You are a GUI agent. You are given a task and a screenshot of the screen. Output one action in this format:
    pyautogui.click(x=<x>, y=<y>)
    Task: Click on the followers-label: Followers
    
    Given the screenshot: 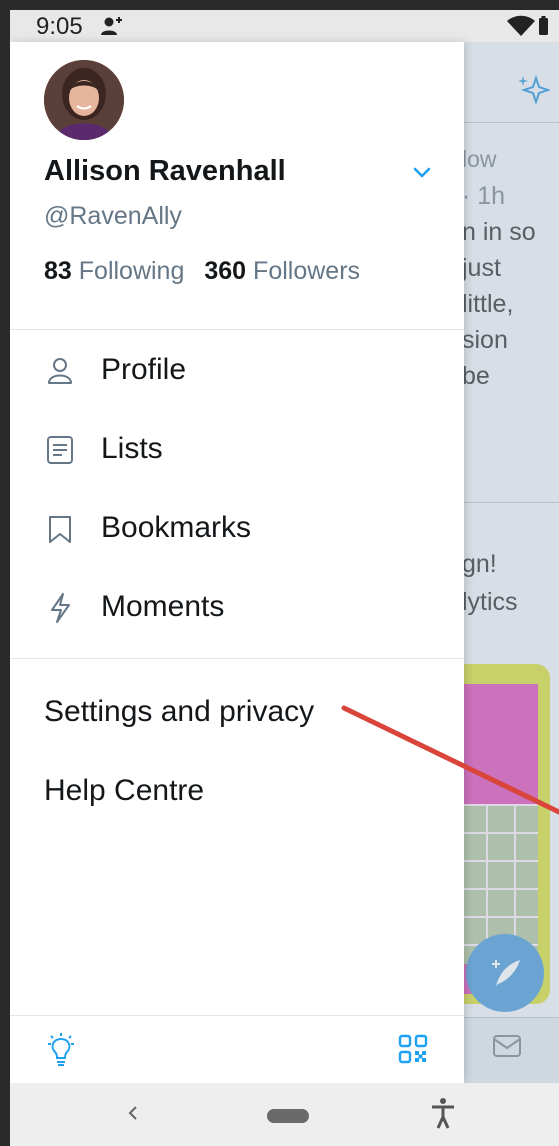 What is the action you would take?
    pyautogui.click(x=307, y=271)
    